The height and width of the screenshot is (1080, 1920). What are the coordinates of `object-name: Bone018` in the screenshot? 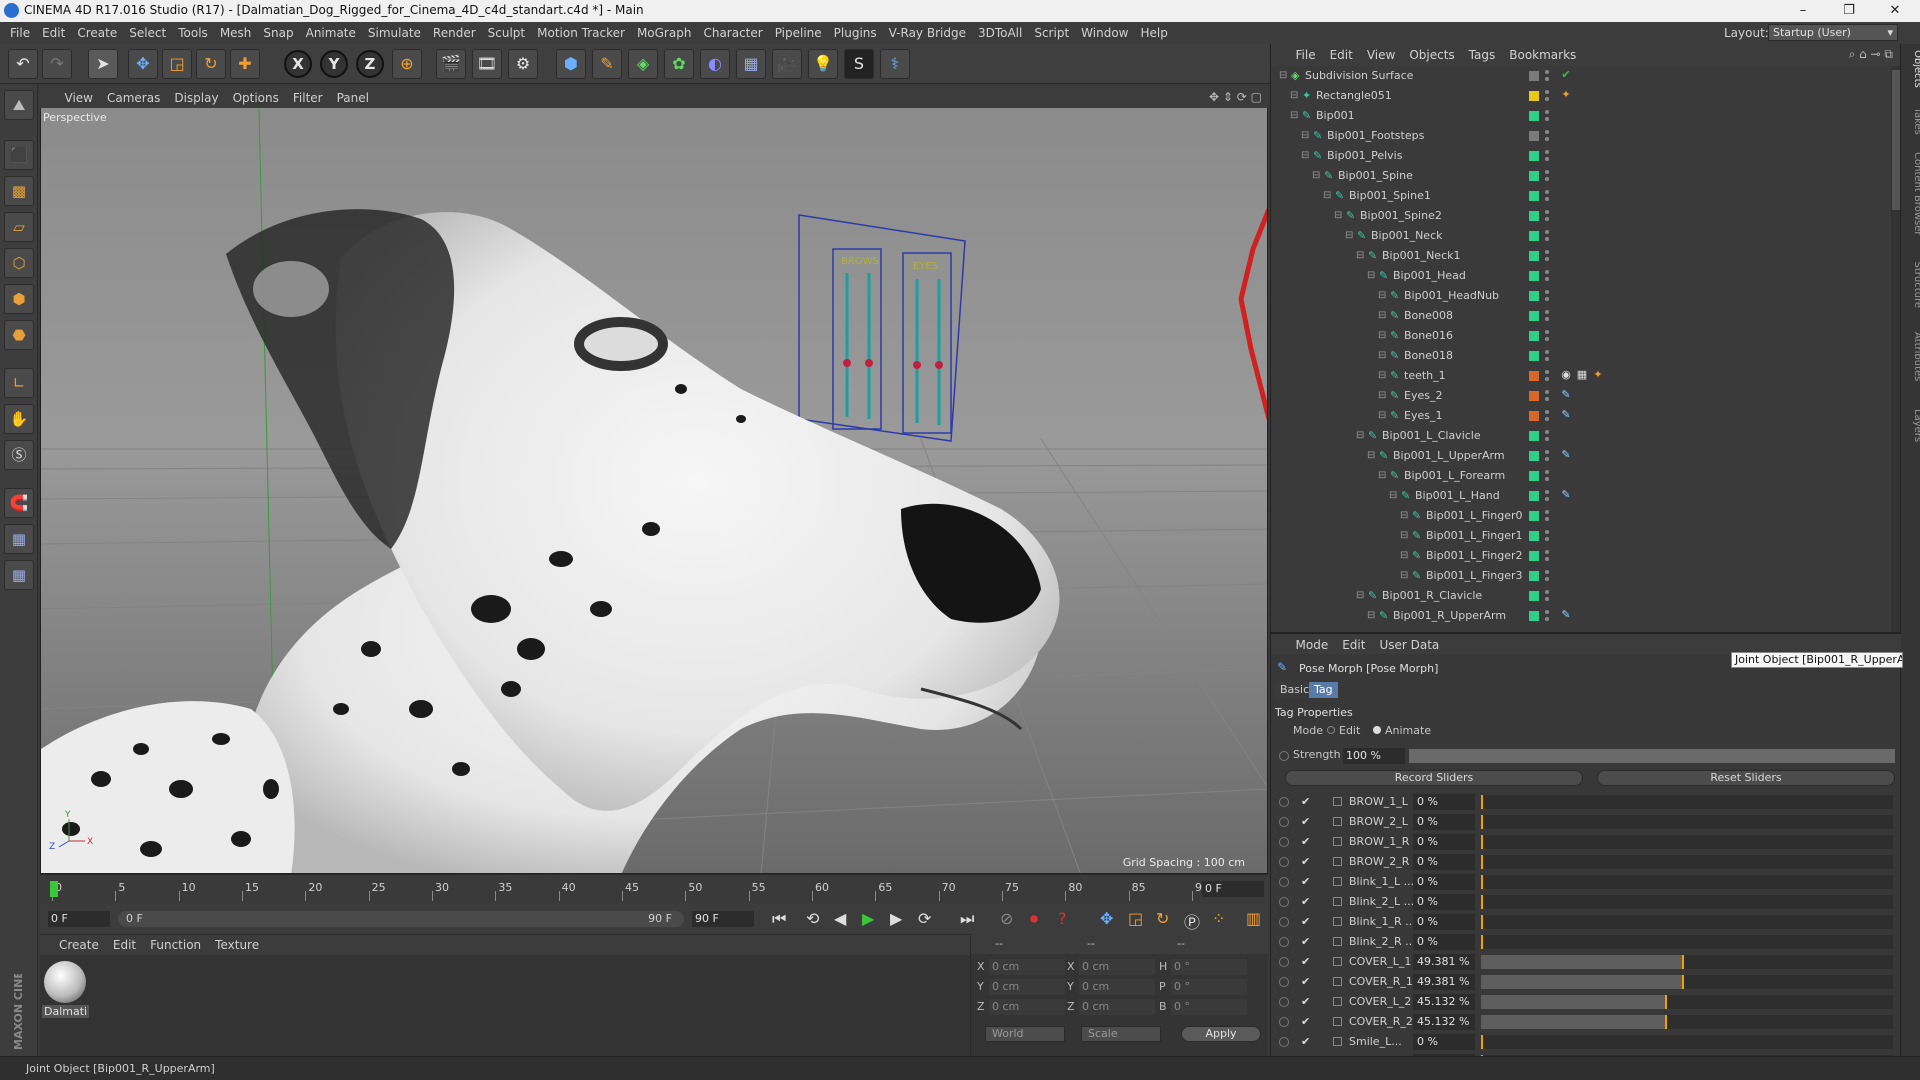 It's located at (1428, 356).